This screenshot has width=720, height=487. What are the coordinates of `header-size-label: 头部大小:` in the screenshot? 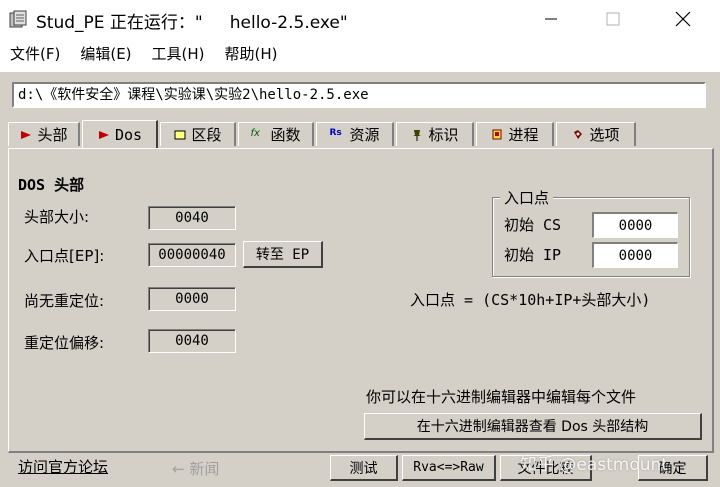 It's located at (57, 217).